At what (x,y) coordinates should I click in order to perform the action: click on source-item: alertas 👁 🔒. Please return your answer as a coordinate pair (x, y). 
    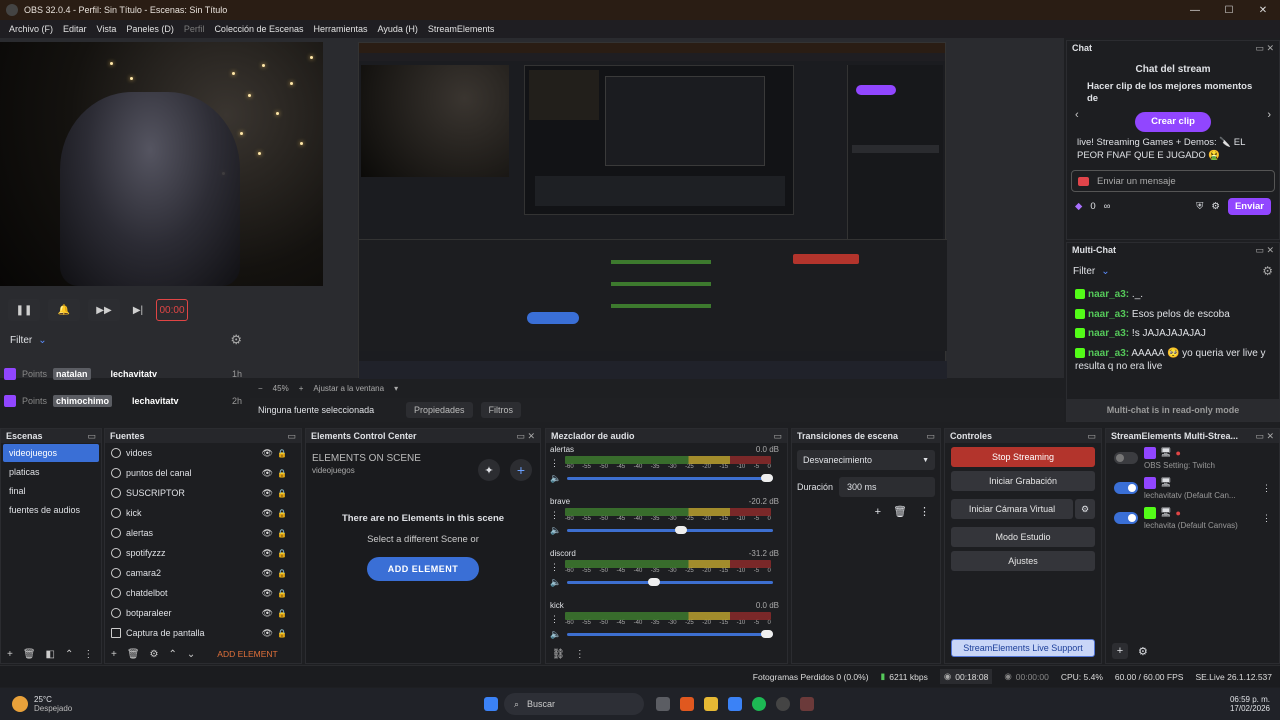
    Looking at the image, I should click on (203, 533).